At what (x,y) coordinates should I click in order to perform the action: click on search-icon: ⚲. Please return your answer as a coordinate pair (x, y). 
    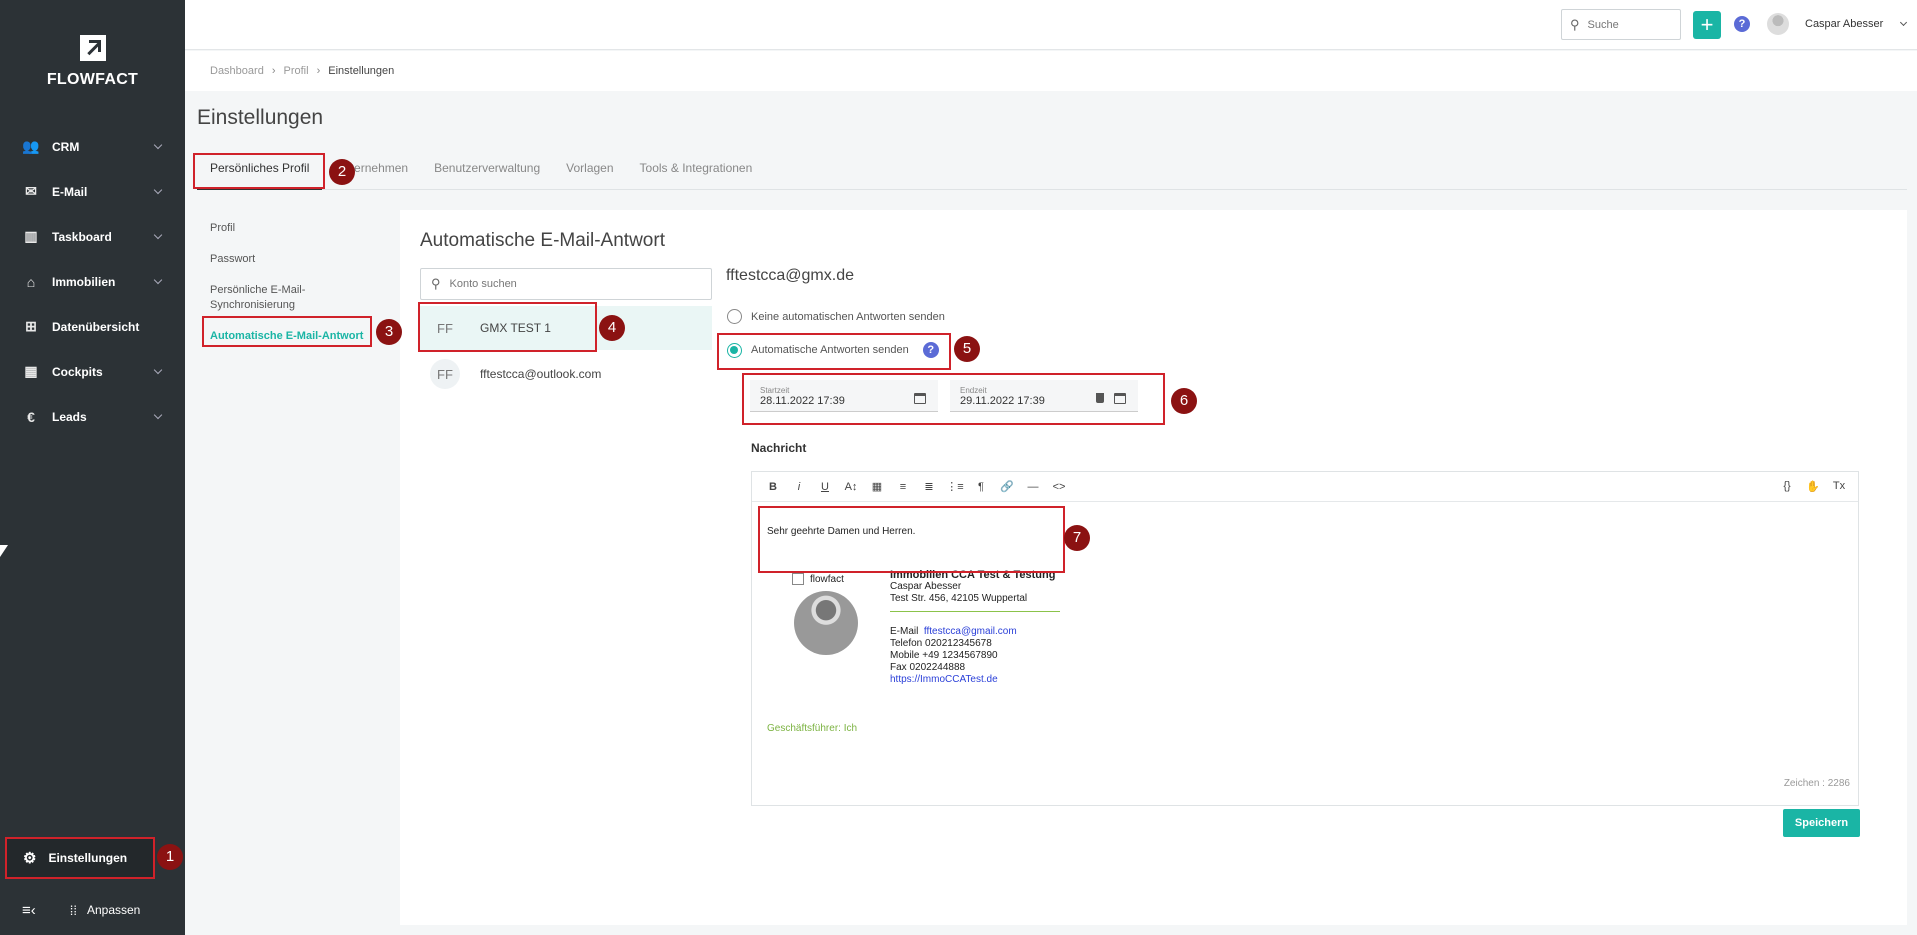
    Looking at the image, I should click on (1575, 24).